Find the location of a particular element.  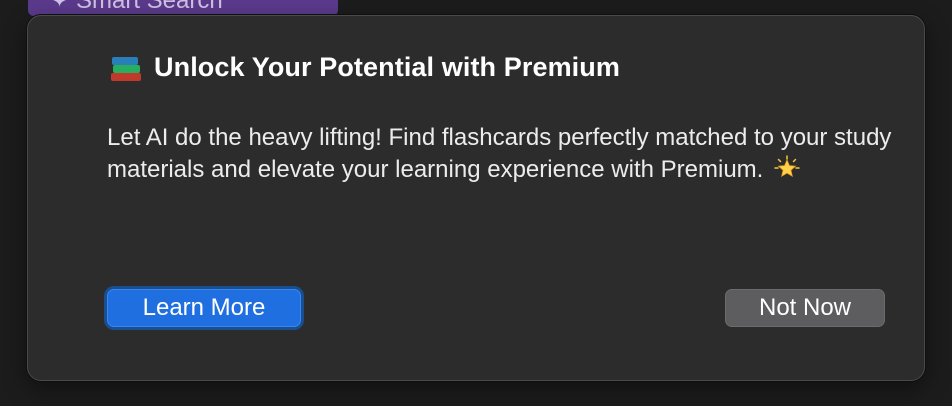

glowing-star-icon is located at coordinates (787, 166).